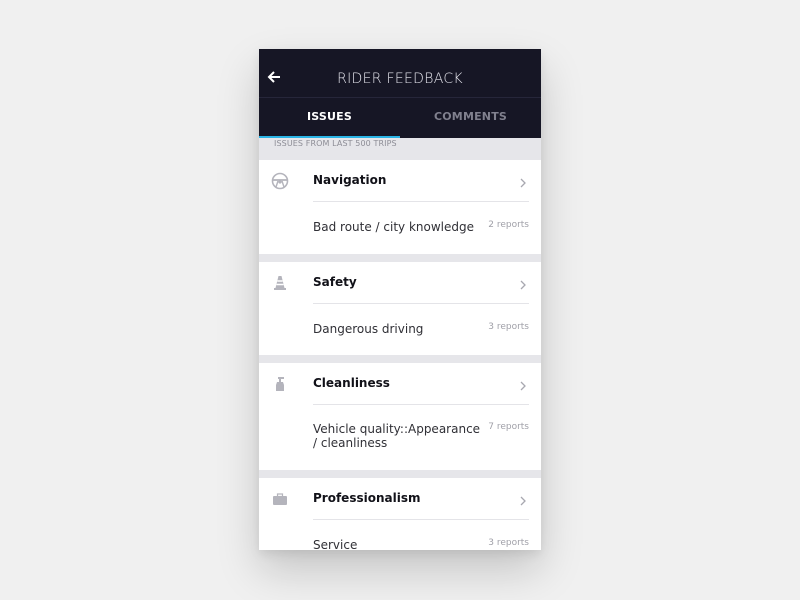 The height and width of the screenshot is (600, 800). What do you see at coordinates (393, 227) in the screenshot?
I see `issue-label: Bad route / city knowledge` at bounding box center [393, 227].